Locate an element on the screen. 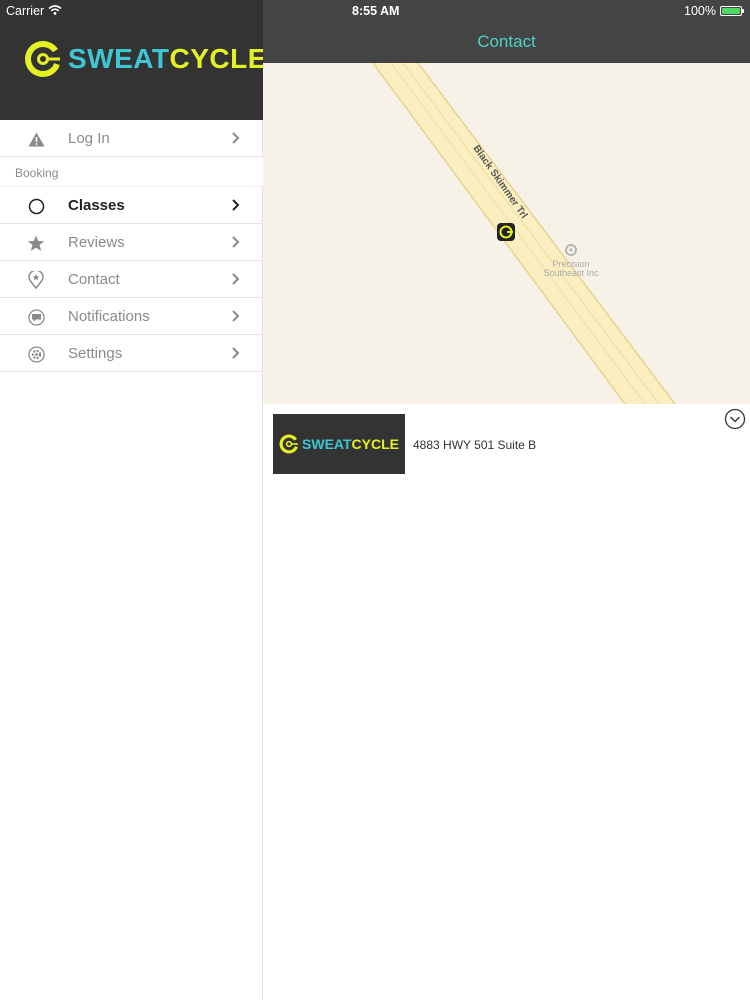 The width and height of the screenshot is (750, 1000). sidebar-item-label: Notifications is located at coordinates (109, 316).